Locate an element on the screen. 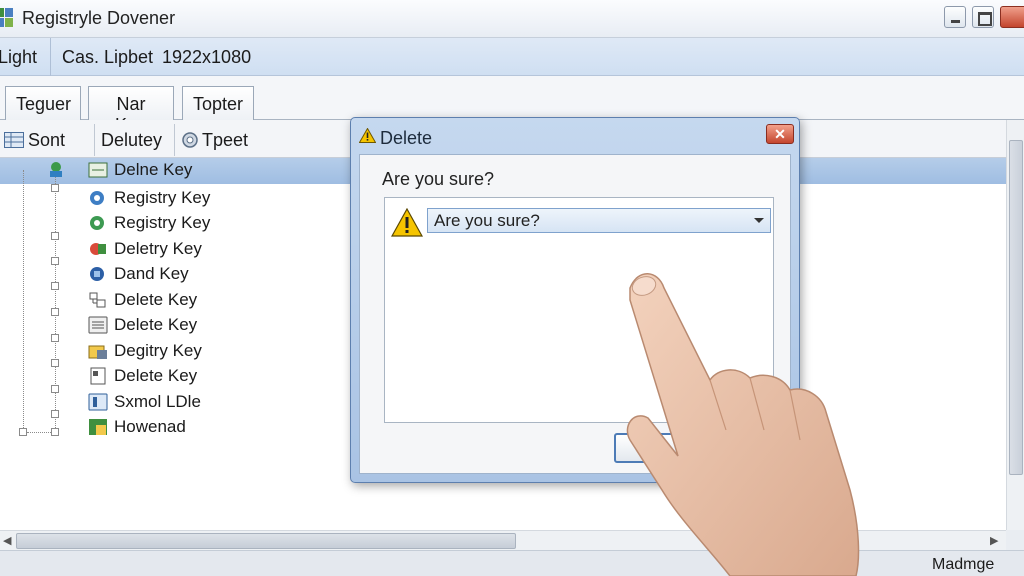 Image resolution: width=1024 pixels, height=576 pixels. info-separator is located at coordinates (50, 57).